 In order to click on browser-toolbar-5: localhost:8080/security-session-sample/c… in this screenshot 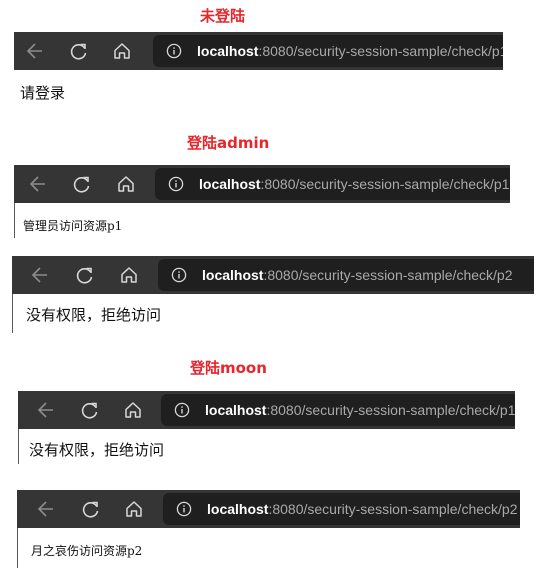, I will do `click(268, 509)`.